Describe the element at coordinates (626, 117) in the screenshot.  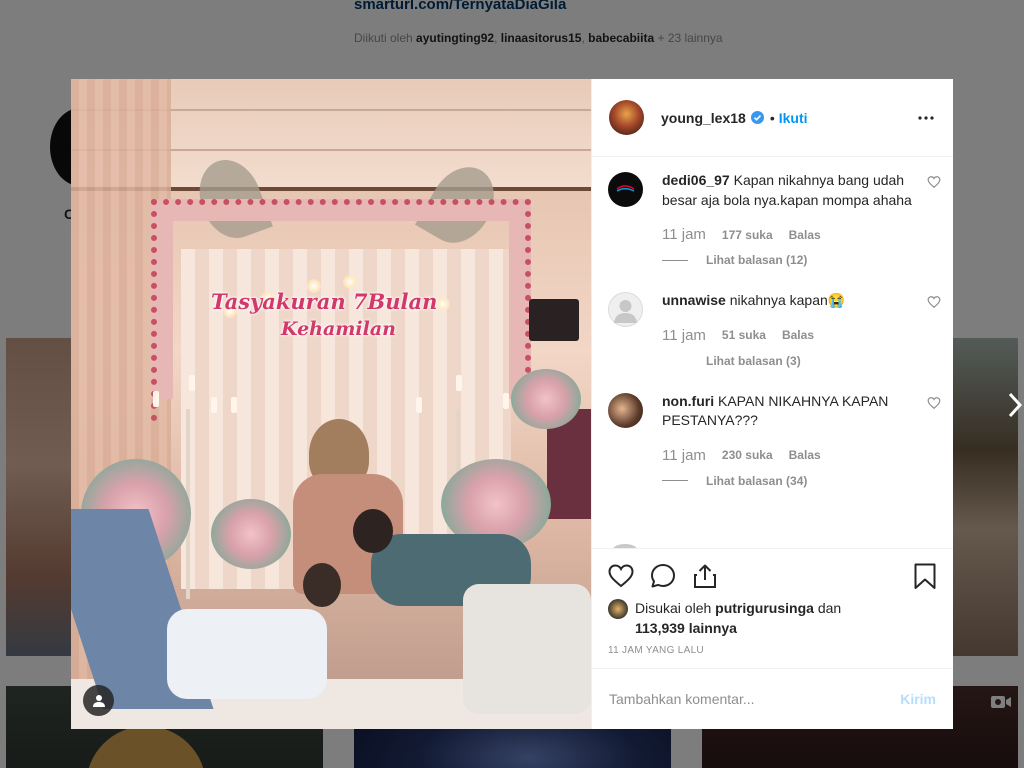
I see `author-avatar` at that location.